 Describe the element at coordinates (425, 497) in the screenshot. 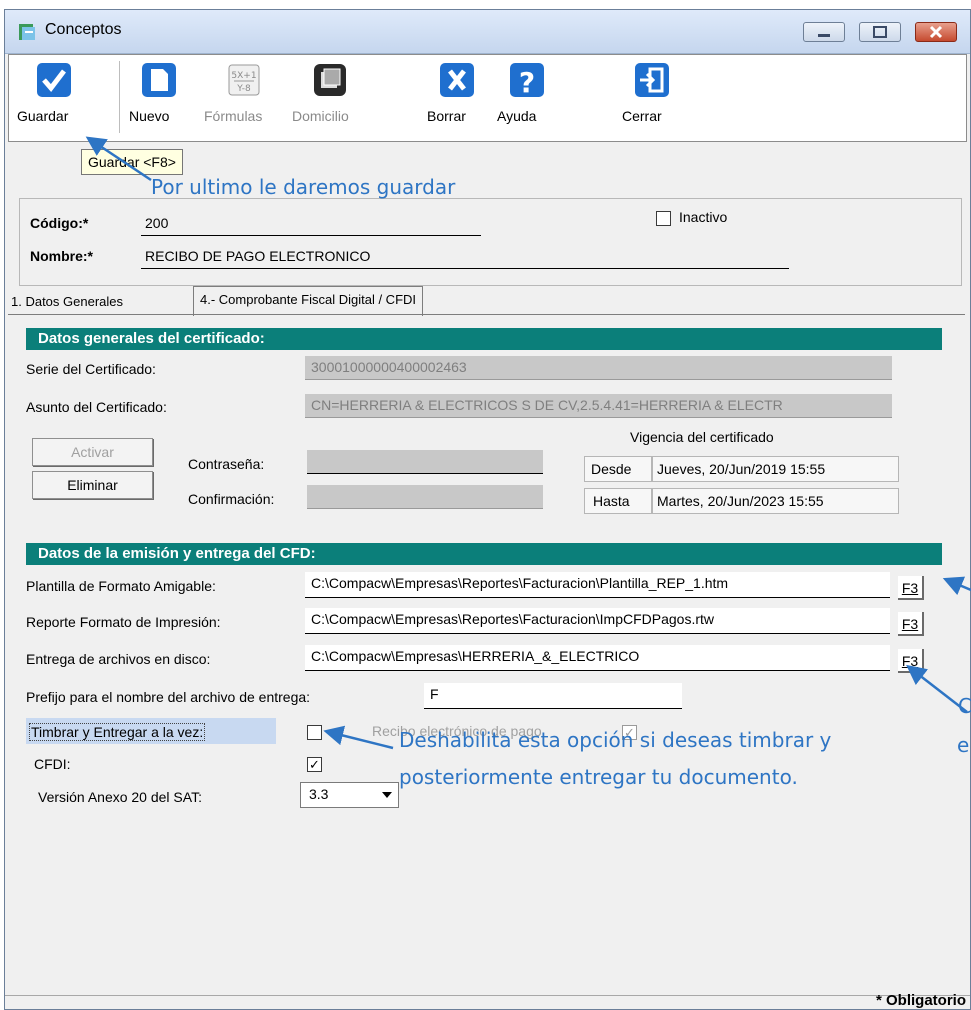

I see `confirmacion-field` at that location.